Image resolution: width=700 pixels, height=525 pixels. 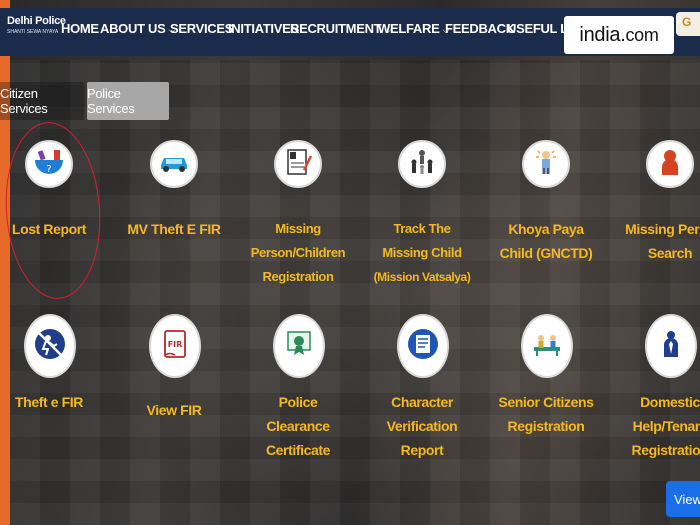 I want to click on family-icon, so click(x=422, y=164).